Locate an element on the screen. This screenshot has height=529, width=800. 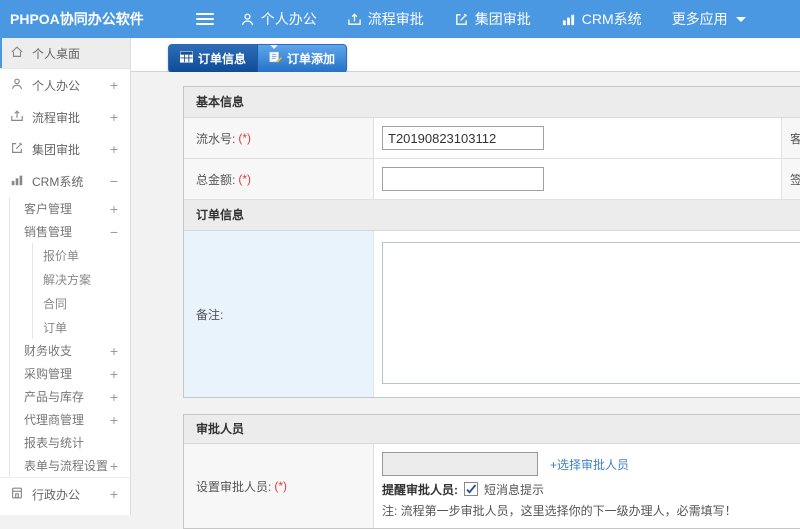
active-tab-notch is located at coordinates (274, 47).